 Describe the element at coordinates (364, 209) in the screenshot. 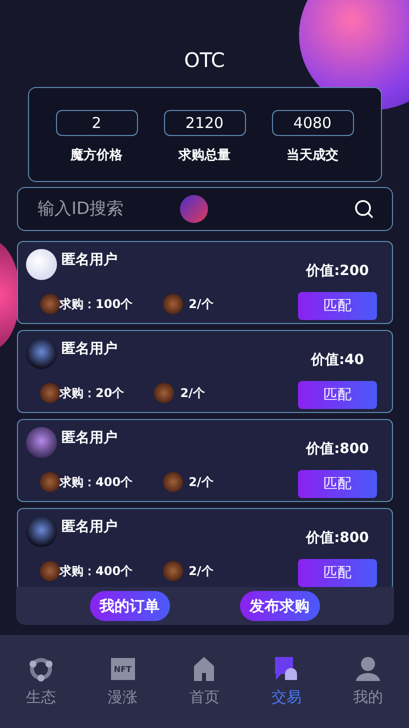

I see `search-icon` at that location.